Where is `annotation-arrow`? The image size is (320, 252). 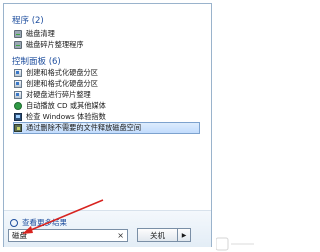
annotation-arrow is located at coordinates (63, 216).